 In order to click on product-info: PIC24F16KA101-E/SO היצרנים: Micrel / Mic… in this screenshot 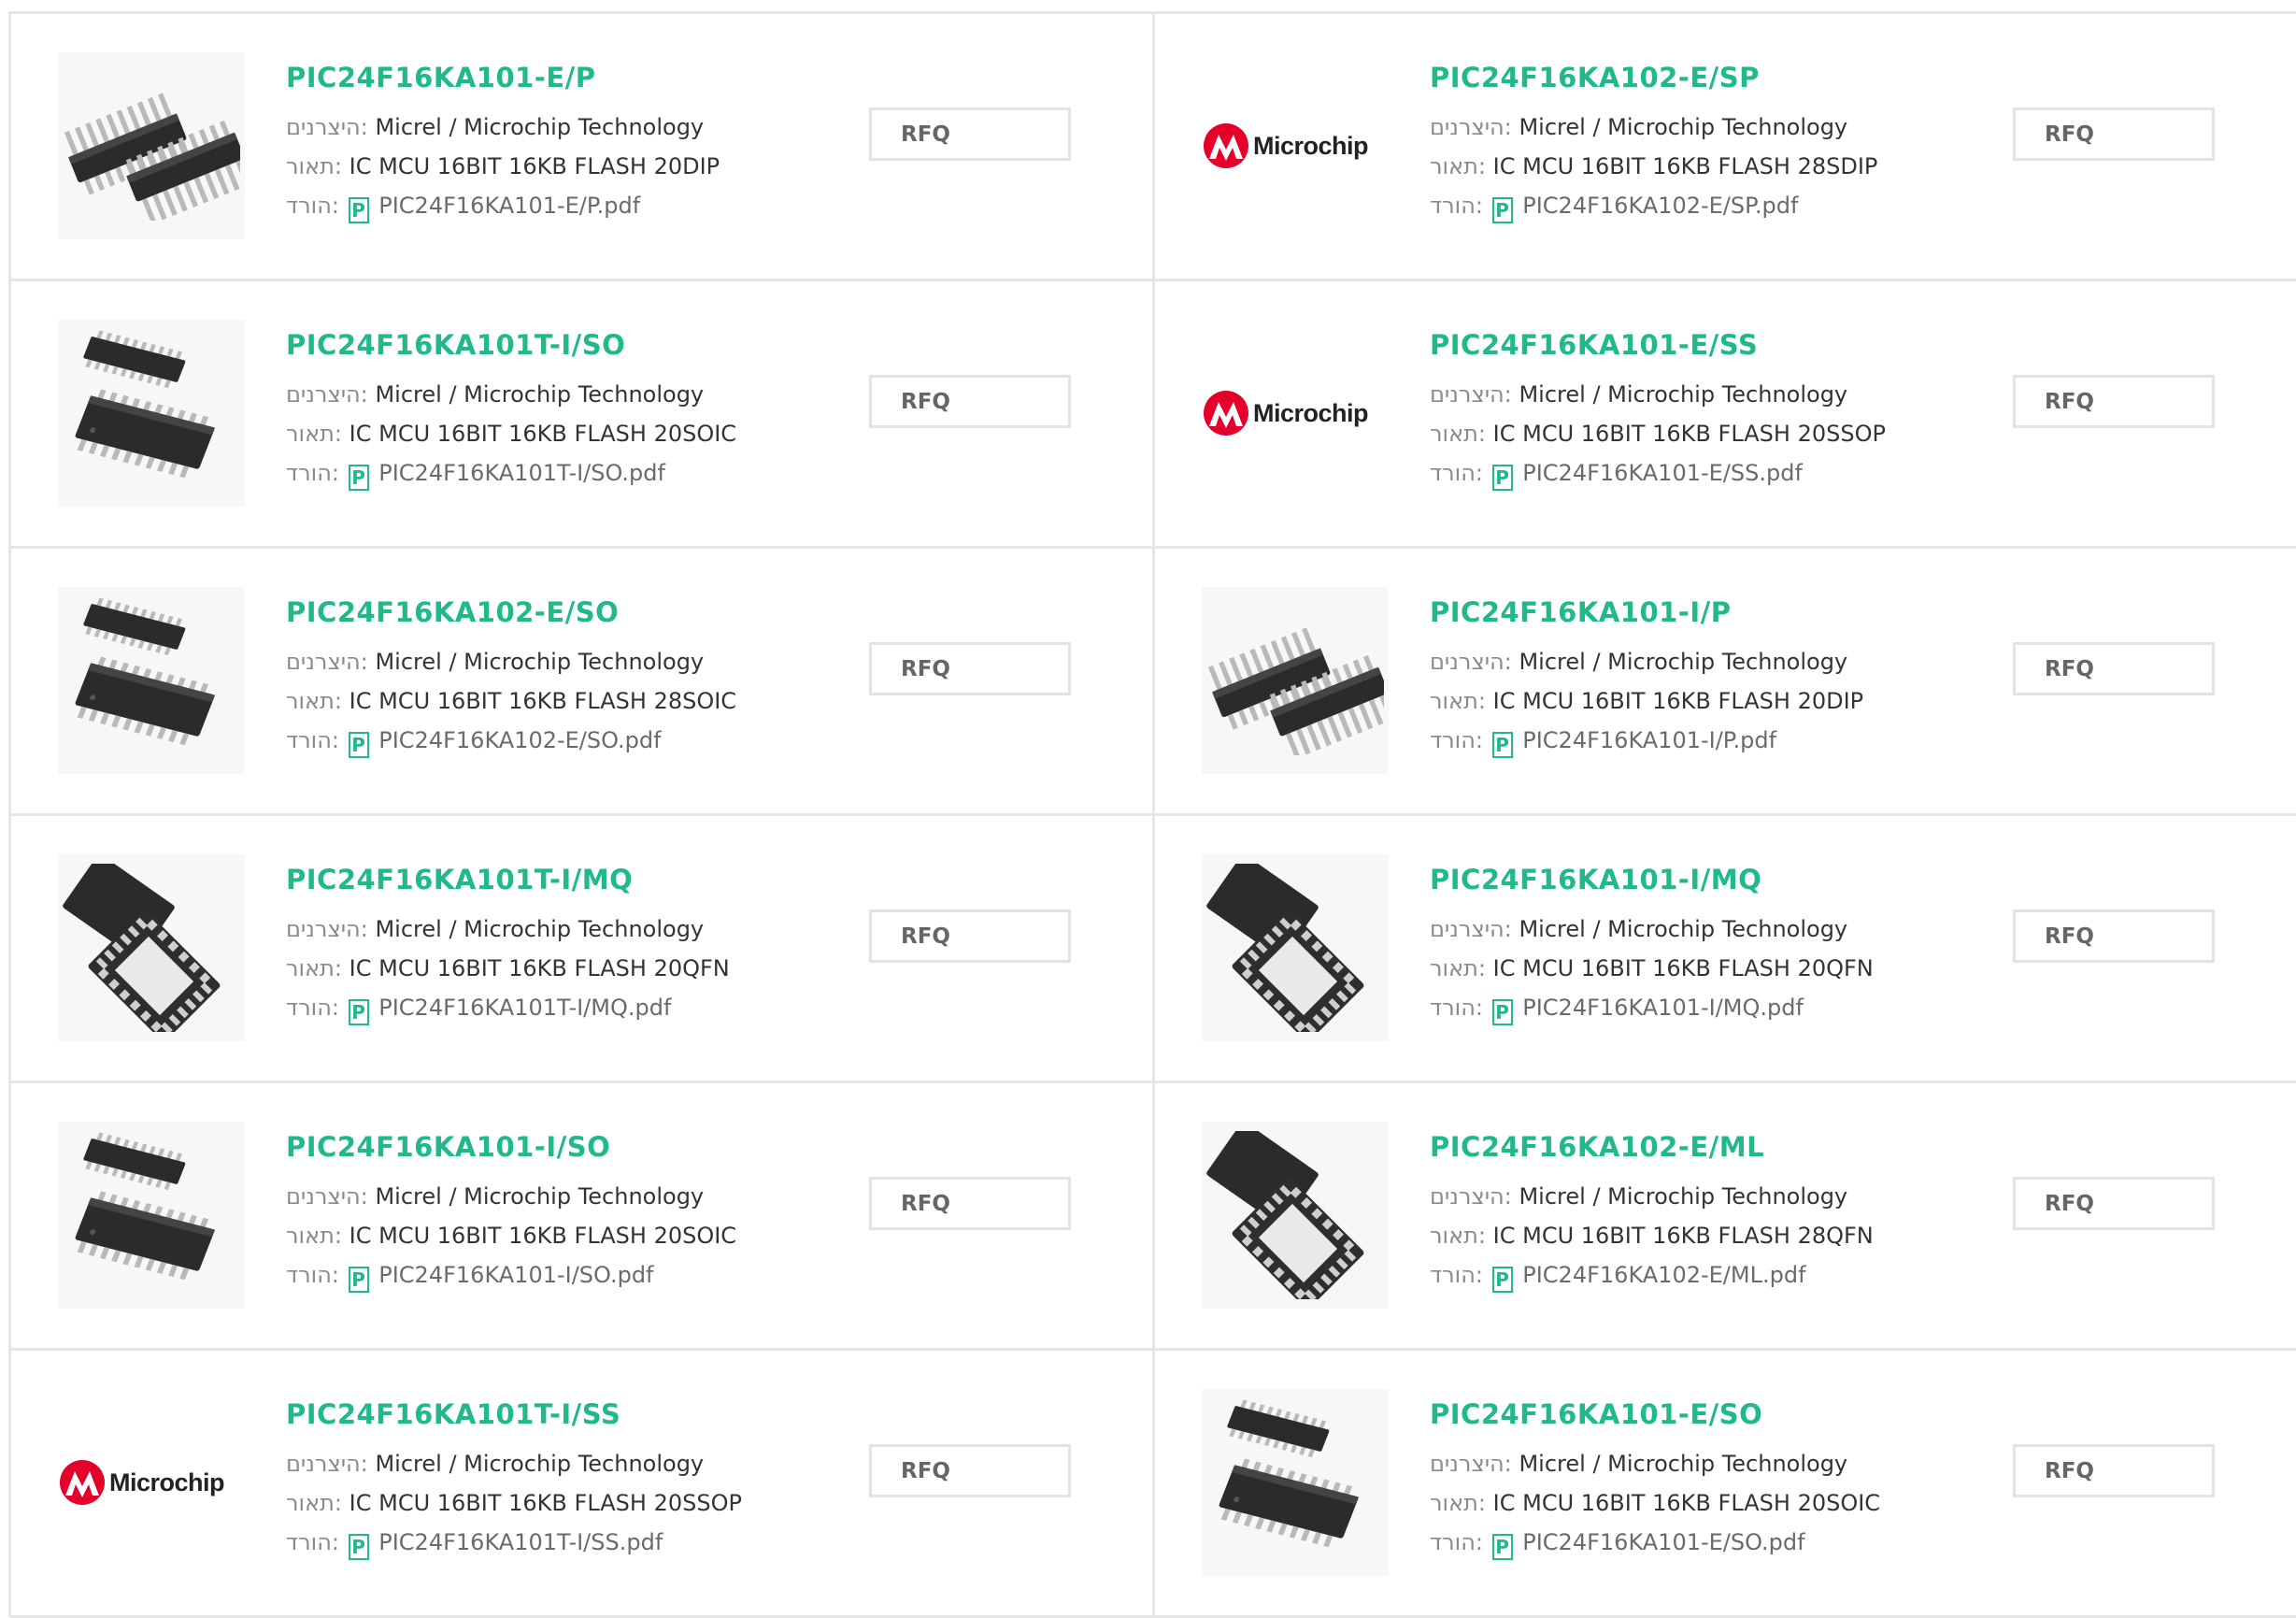, I will do `click(1691, 1479)`.